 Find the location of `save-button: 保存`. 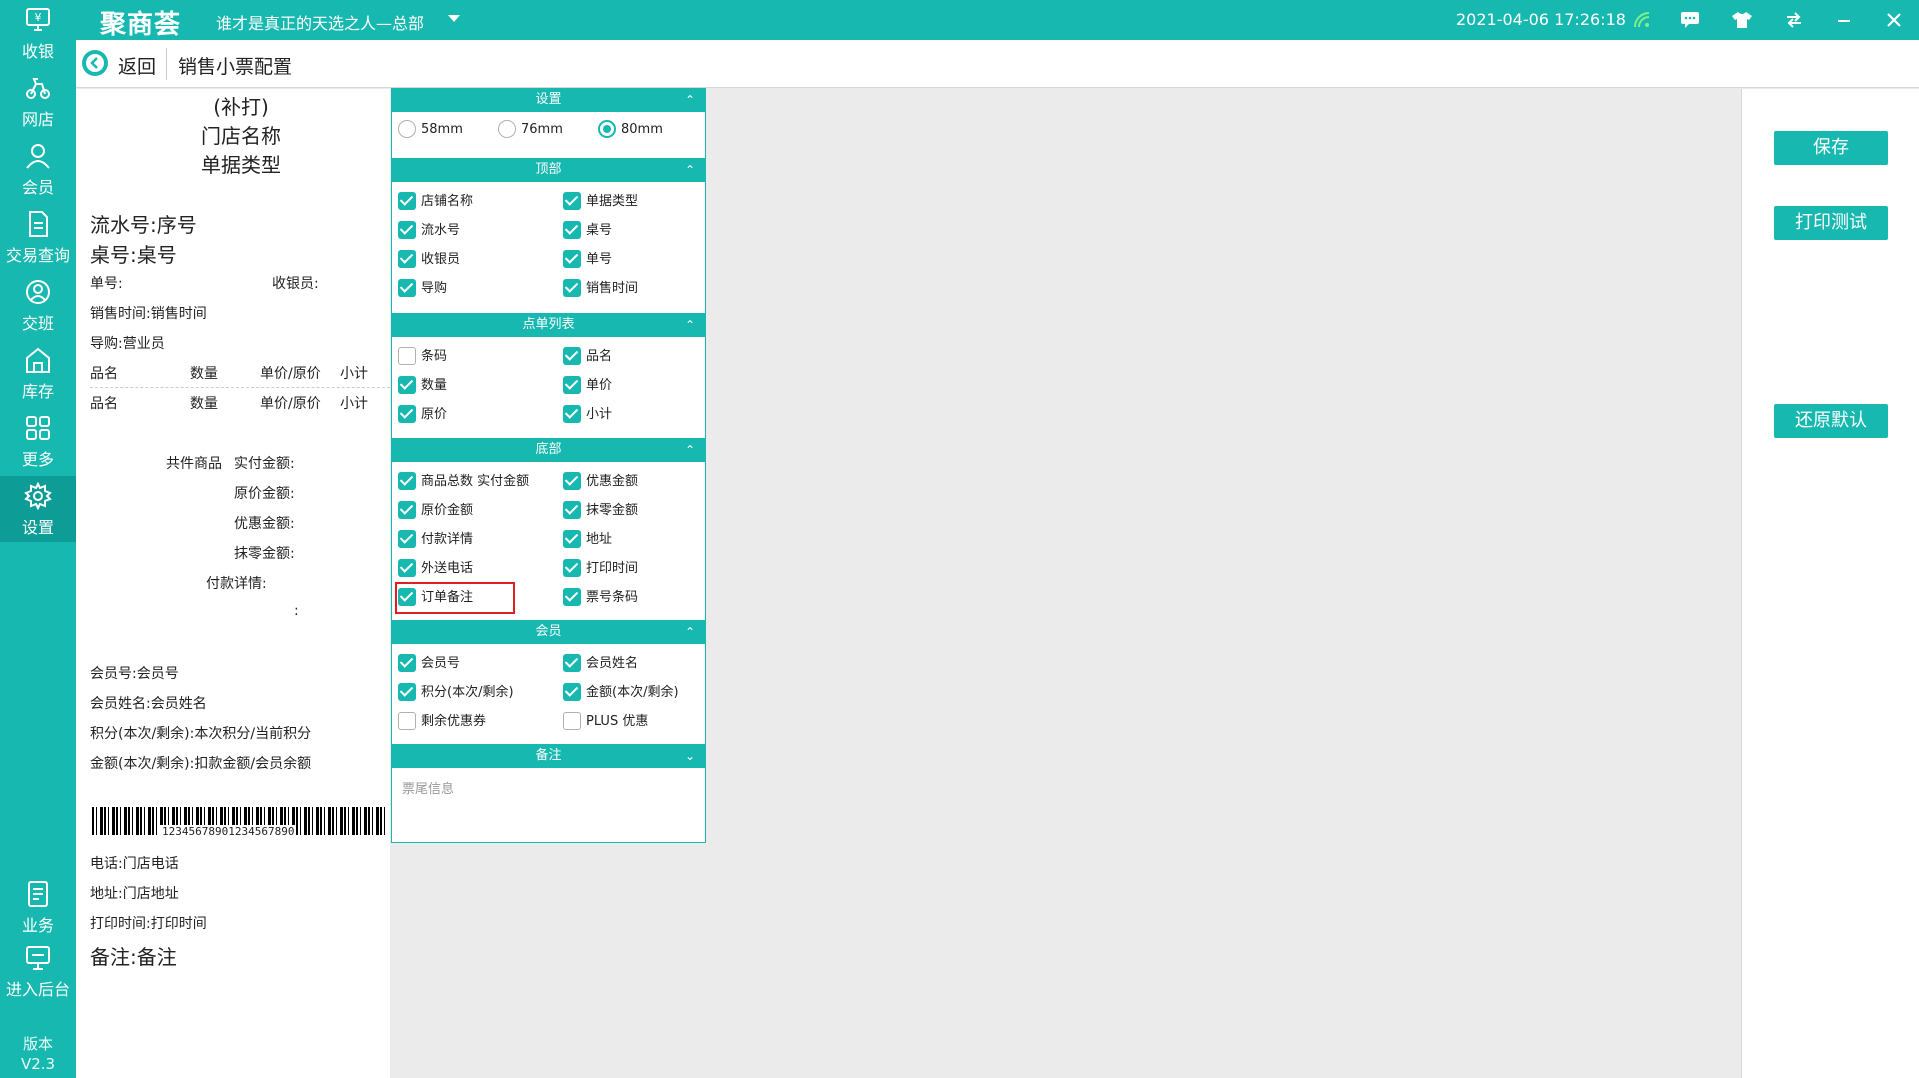

save-button: 保存 is located at coordinates (1831, 148).